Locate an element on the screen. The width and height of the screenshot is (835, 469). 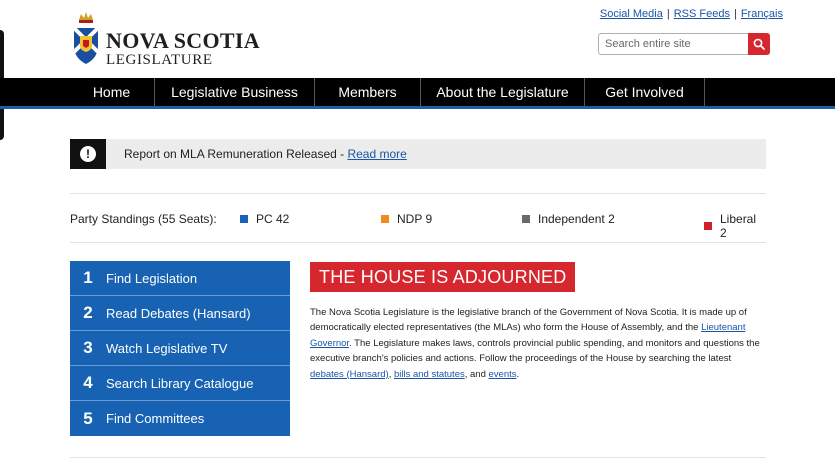
nav-legislative-business: Legislative Business is located at coordinates (235, 92).